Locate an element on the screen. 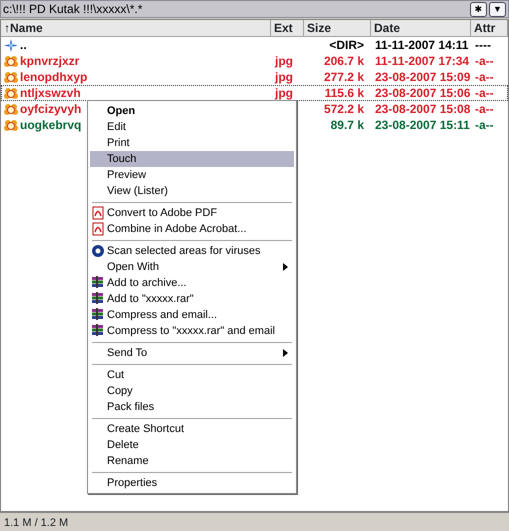  file-size: 572.2 k is located at coordinates (344, 109).